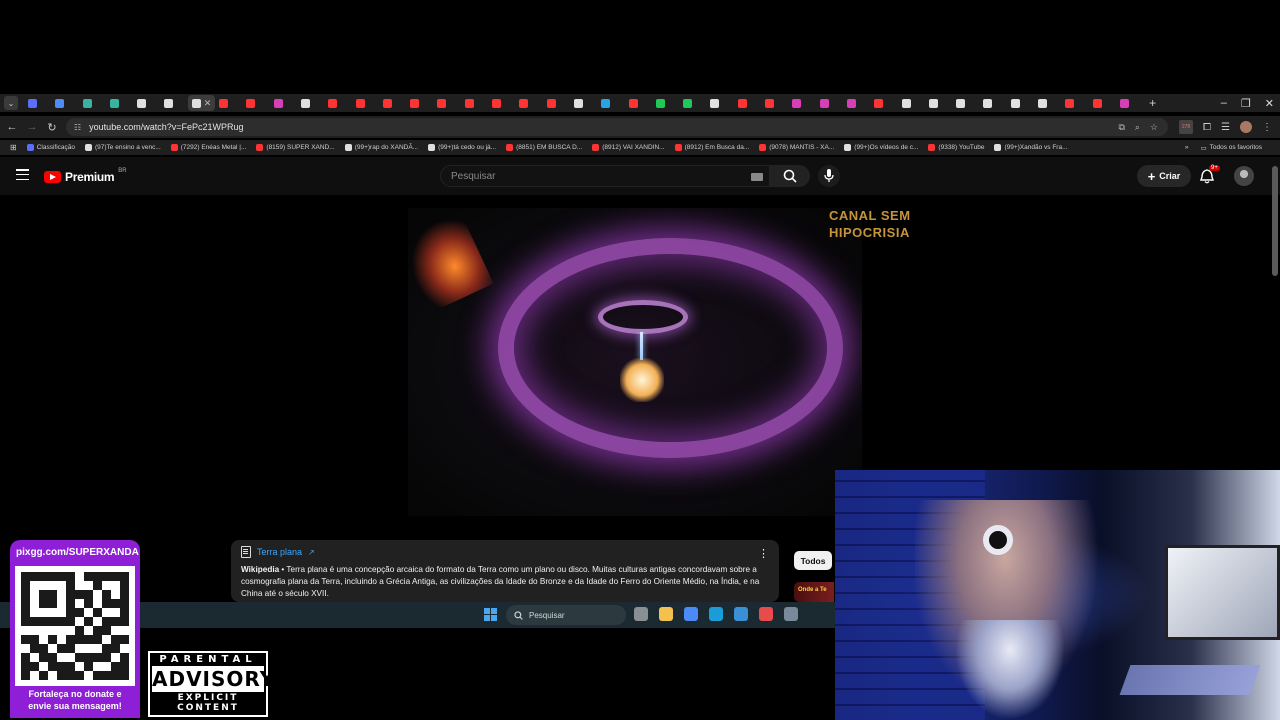  I want to click on new-tab-button: +, so click(1152, 103).